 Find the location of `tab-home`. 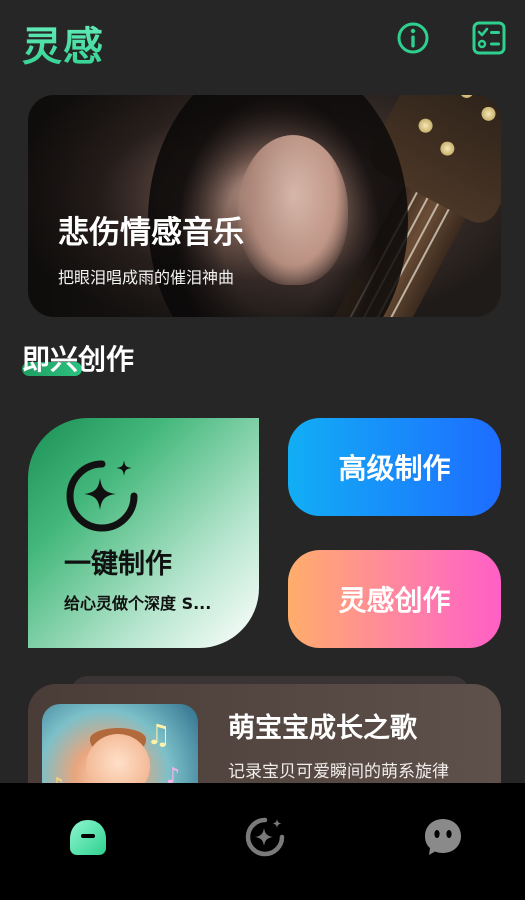

tab-home is located at coordinates (88, 837).